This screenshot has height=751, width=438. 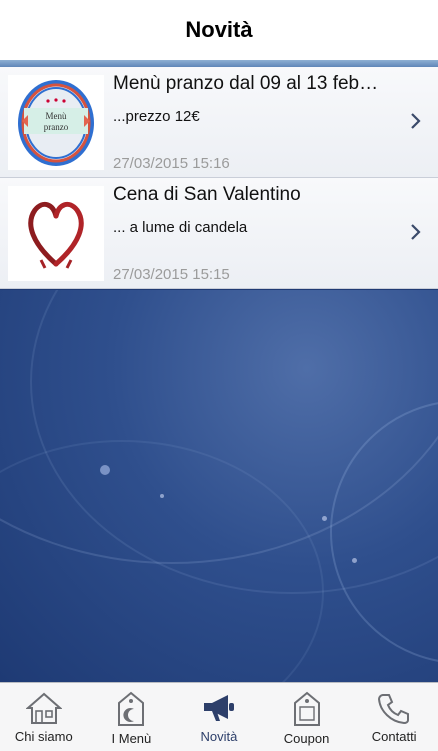 What do you see at coordinates (171, 163) in the screenshot?
I see `item-date: 27/03/2015 15:16` at bounding box center [171, 163].